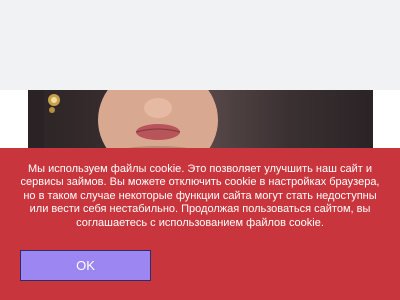 Image resolution: width=400 pixels, height=300 pixels. What do you see at coordinates (85, 265) in the screenshot?
I see `accept-cookies-button: OK` at bounding box center [85, 265].